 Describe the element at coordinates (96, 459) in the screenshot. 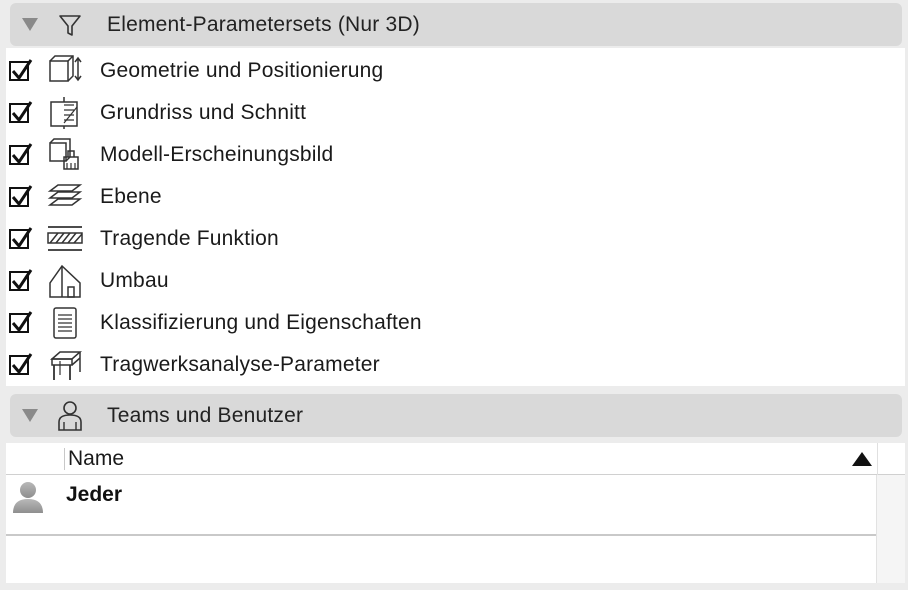

I see `column-name-label: Name` at that location.